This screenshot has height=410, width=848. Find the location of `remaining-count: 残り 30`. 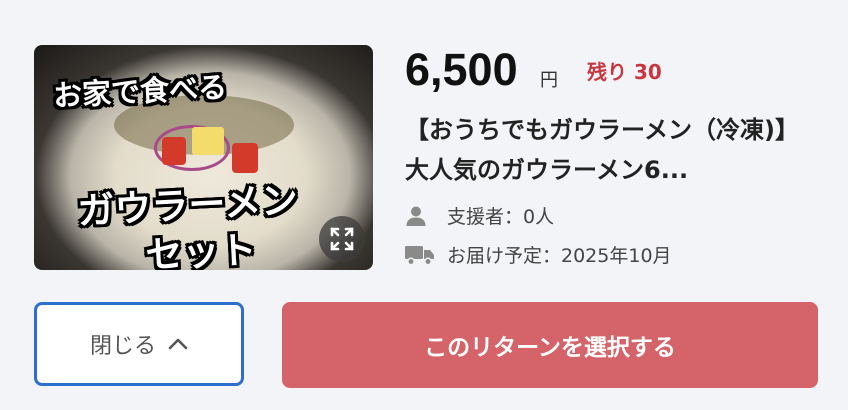

remaining-count: 残り 30 is located at coordinates (624, 72).